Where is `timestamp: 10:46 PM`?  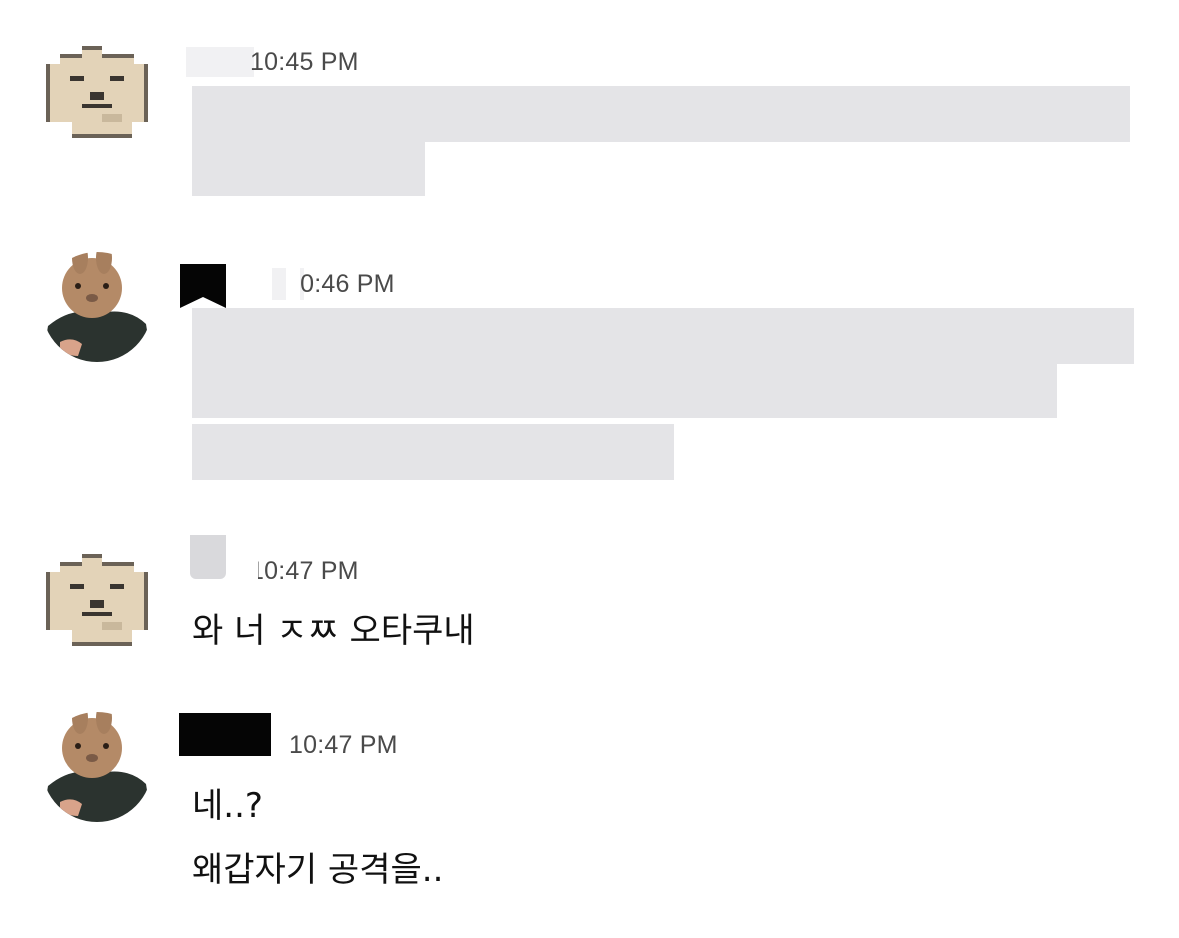
timestamp: 10:46 PM is located at coordinates (340, 284).